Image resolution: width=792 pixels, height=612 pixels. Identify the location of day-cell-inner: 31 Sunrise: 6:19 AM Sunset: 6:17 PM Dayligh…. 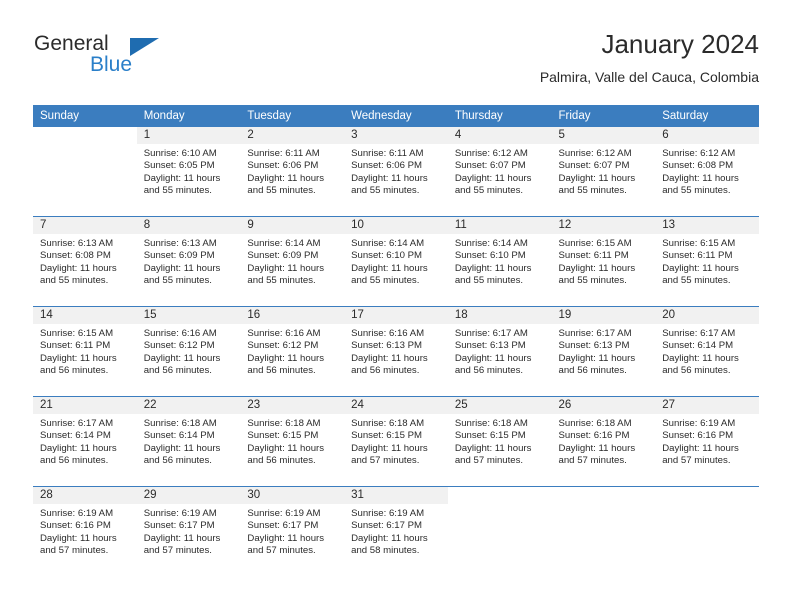
(396, 531).